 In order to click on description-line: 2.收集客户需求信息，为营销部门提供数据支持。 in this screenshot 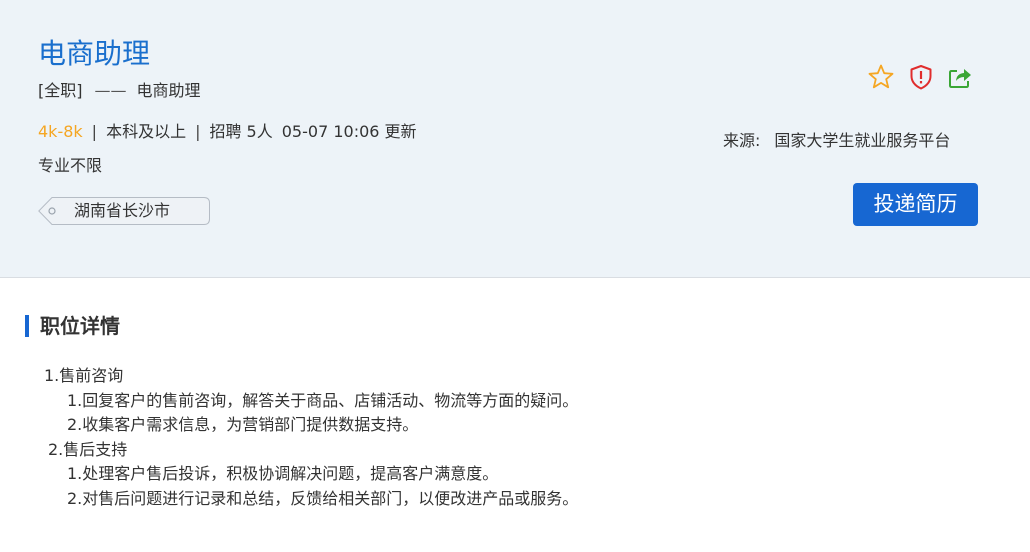, I will do `click(243, 424)`.